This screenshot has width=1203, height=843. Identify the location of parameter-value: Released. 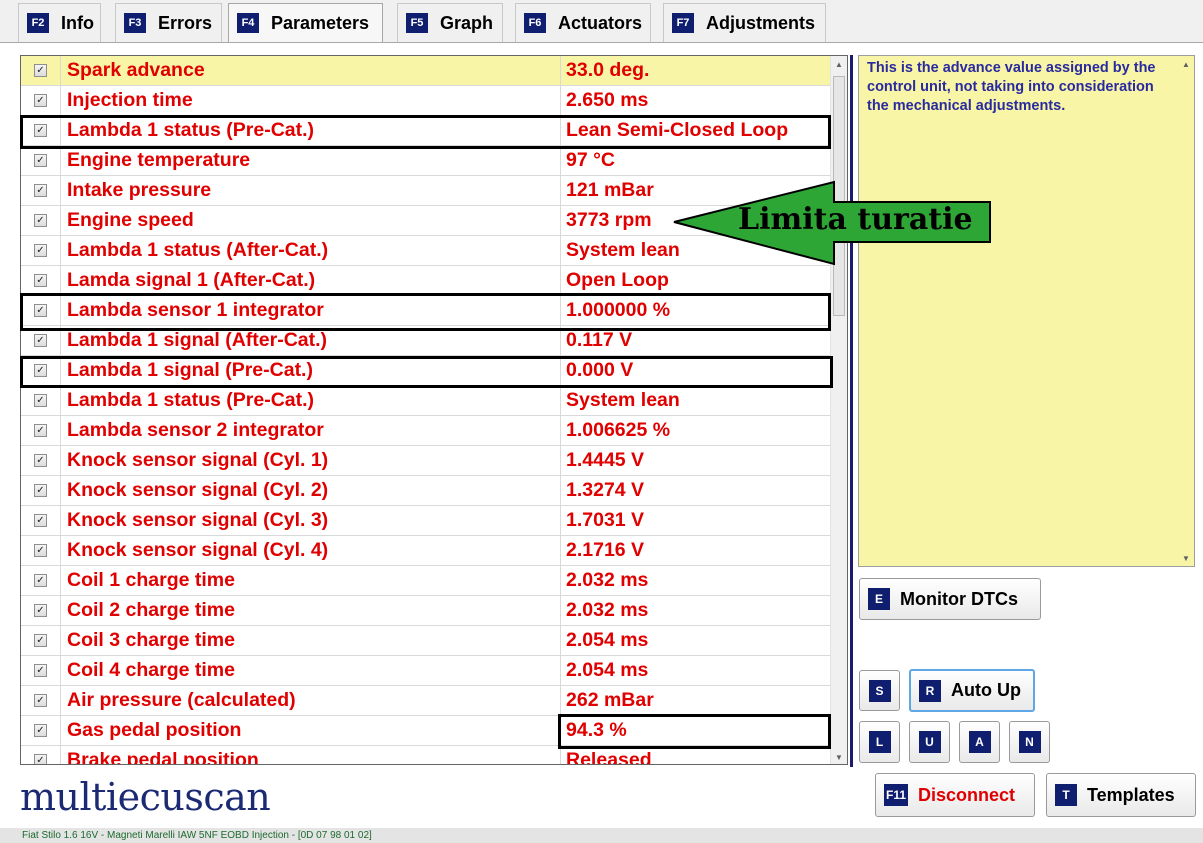
(609, 757).